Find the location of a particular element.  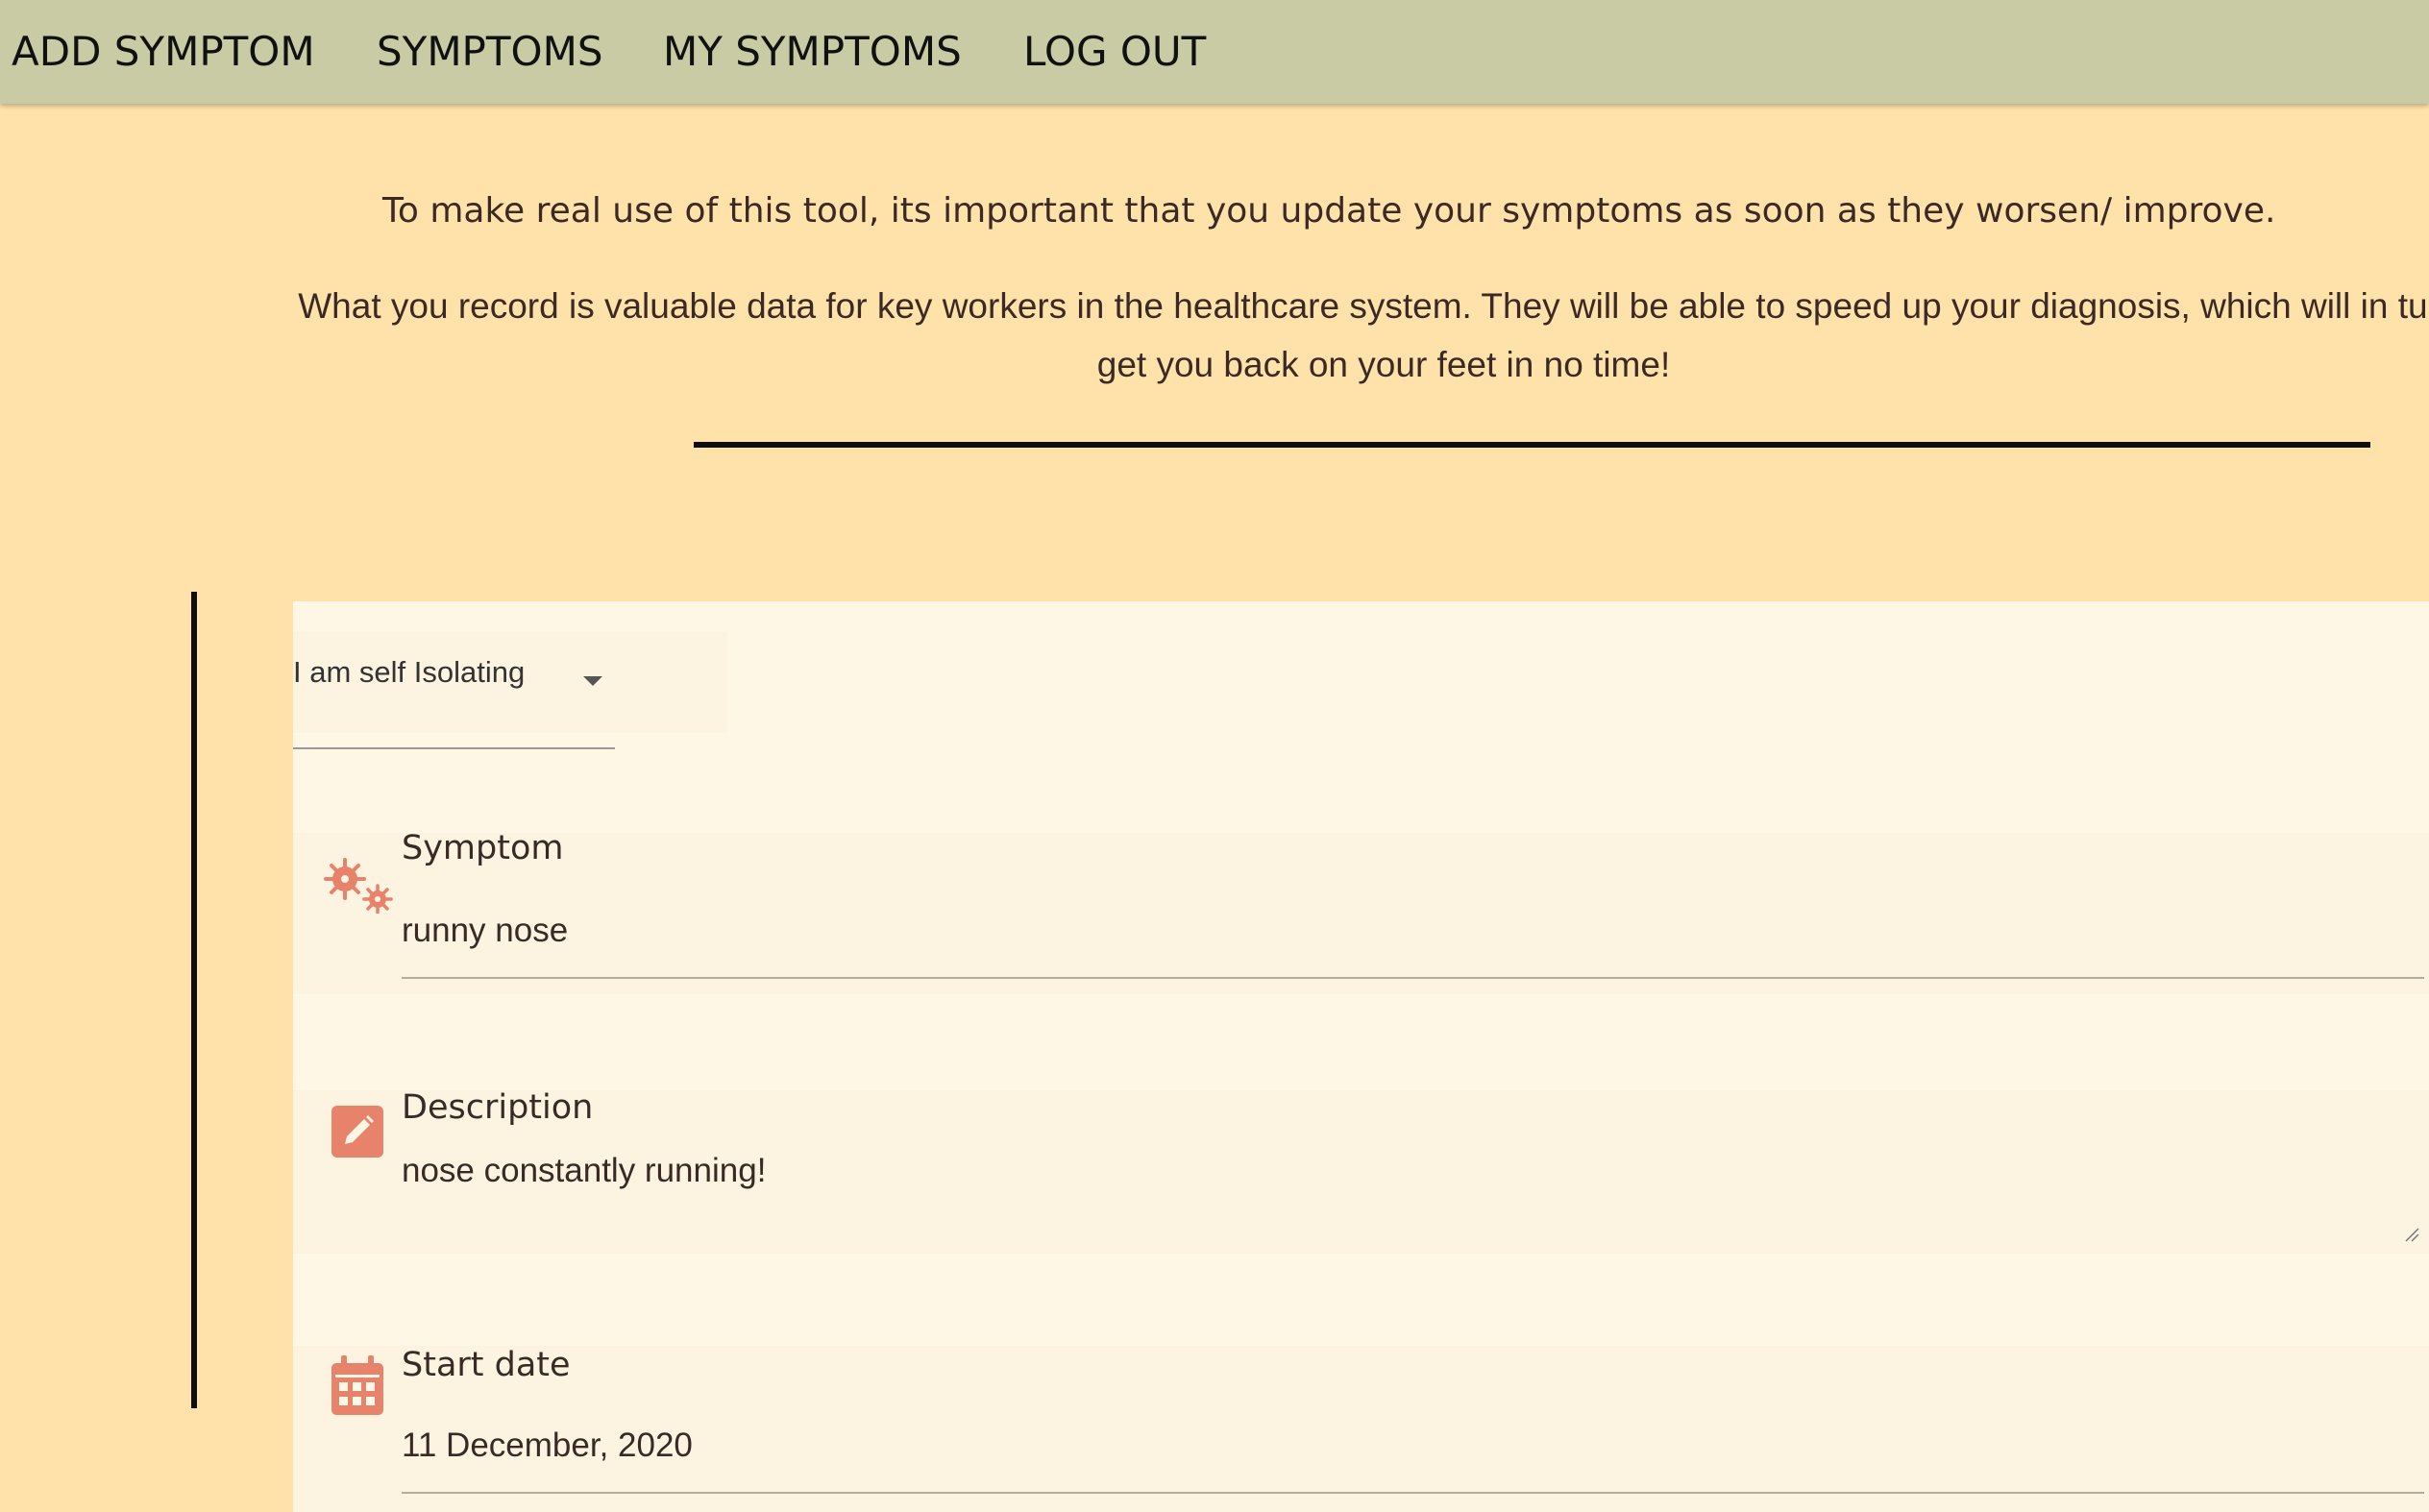

symptom-input: runny nose is located at coordinates (485, 931).